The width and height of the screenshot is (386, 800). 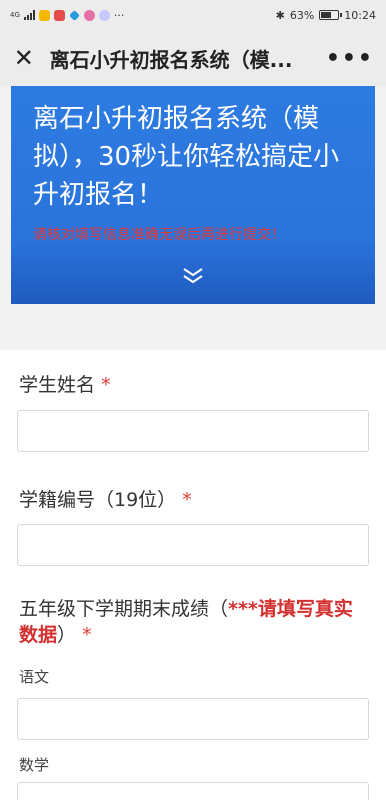 What do you see at coordinates (360, 15) in the screenshot?
I see `clock: 10:24` at bounding box center [360, 15].